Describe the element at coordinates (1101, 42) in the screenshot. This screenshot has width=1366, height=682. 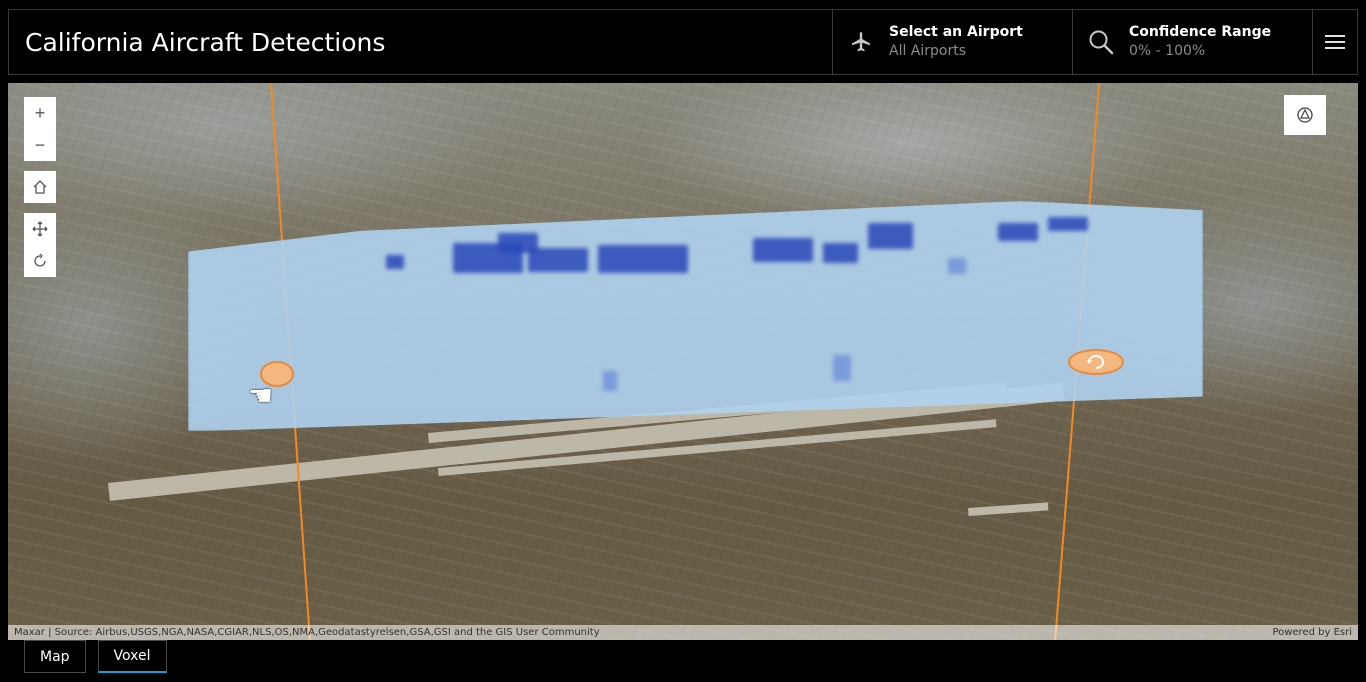
I see `search-icon` at that location.